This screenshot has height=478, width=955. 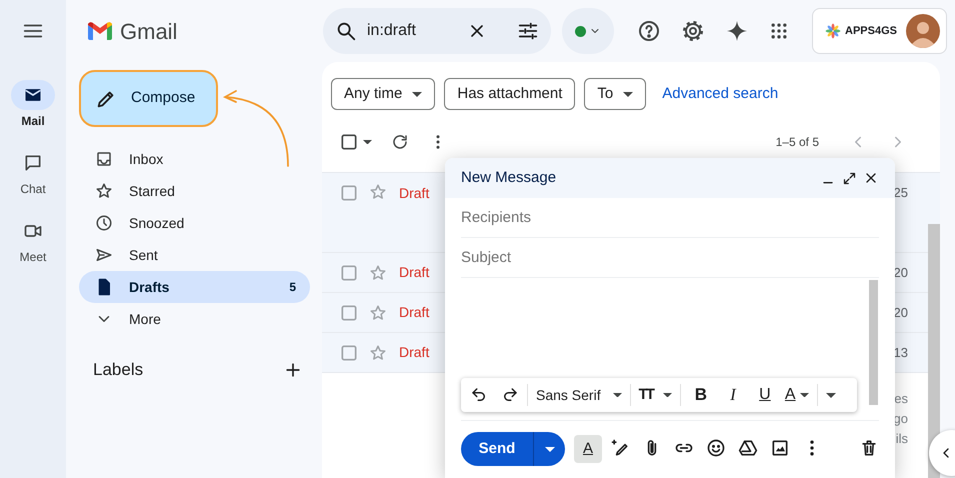 What do you see at coordinates (779, 31) in the screenshot?
I see `apps-grid-icon` at bounding box center [779, 31].